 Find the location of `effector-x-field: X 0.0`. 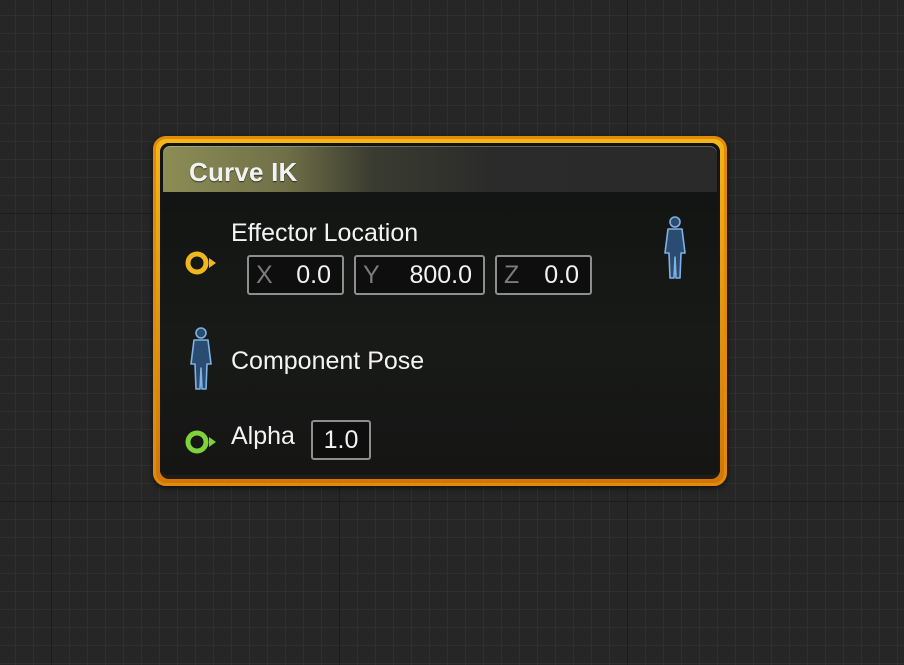

effector-x-field: X 0.0 is located at coordinates (295, 275).